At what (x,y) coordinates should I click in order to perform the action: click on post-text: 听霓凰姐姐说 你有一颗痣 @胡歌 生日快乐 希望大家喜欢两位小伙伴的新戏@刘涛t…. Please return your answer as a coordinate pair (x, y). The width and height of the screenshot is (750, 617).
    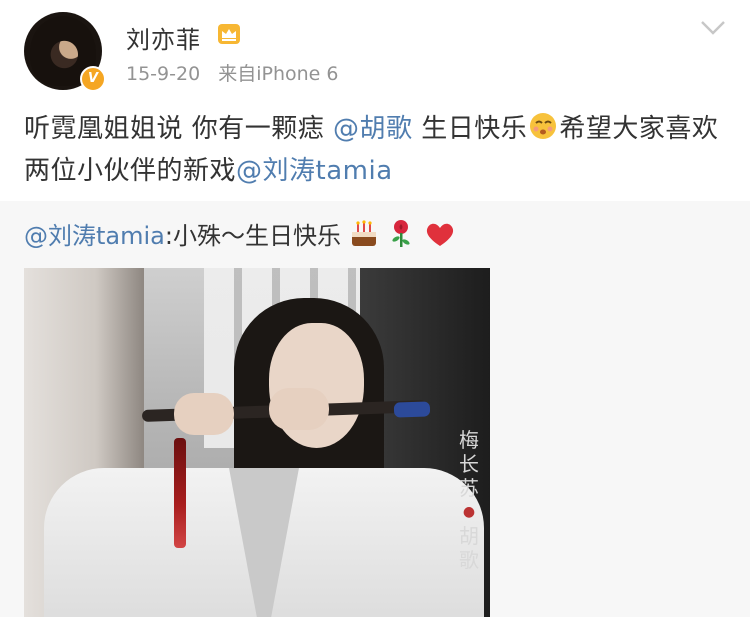
    Looking at the image, I should click on (374, 150).